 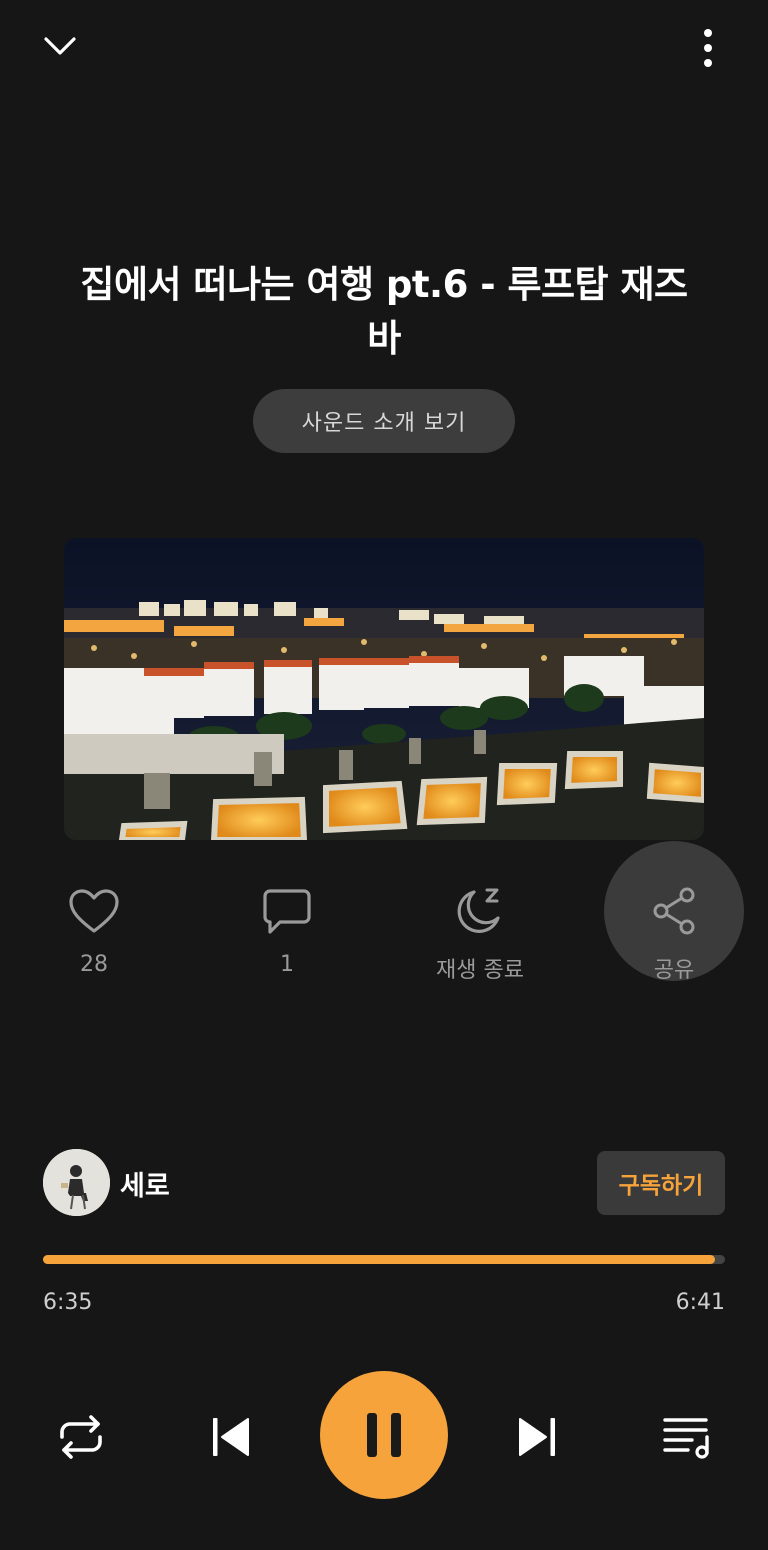 I want to click on repeat-icon, so click(x=81, y=1437).